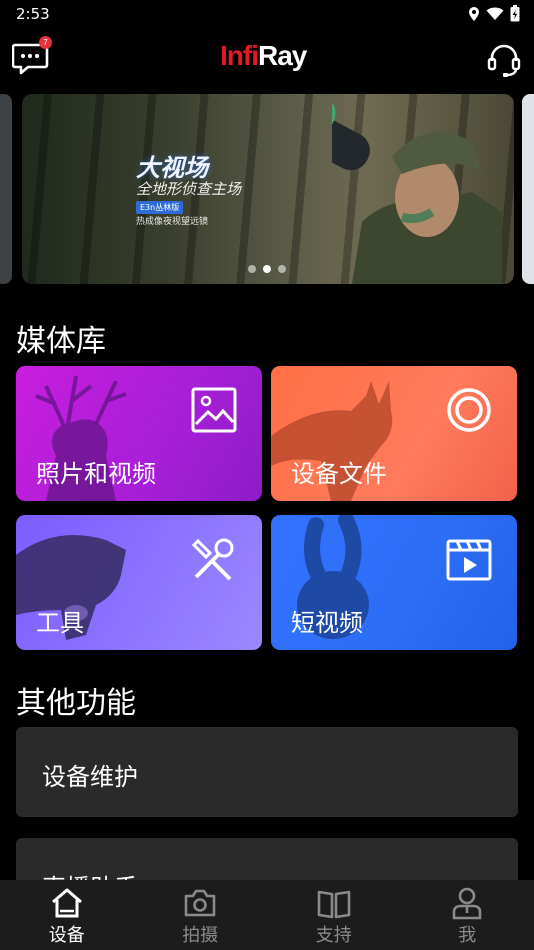 The width and height of the screenshot is (534, 950). What do you see at coordinates (66, 903) in the screenshot?
I see `home-icon` at bounding box center [66, 903].